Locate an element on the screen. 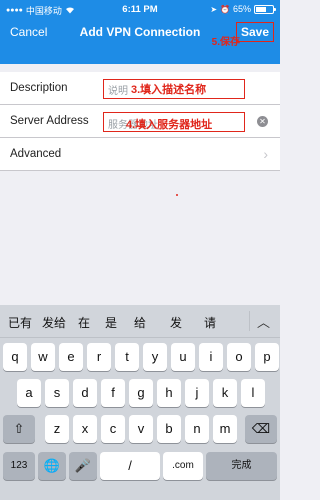 The image size is (320, 500). key-i: i is located at coordinates (211, 357).